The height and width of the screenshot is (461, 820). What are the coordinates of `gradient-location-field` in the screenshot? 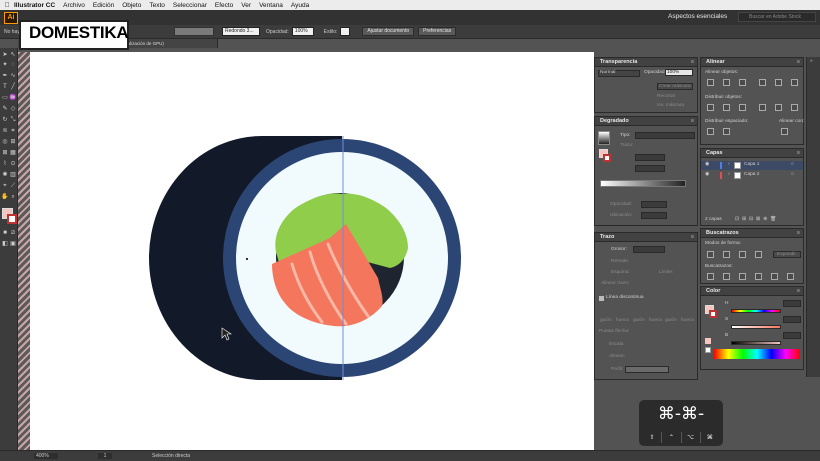 It's located at (654, 215).